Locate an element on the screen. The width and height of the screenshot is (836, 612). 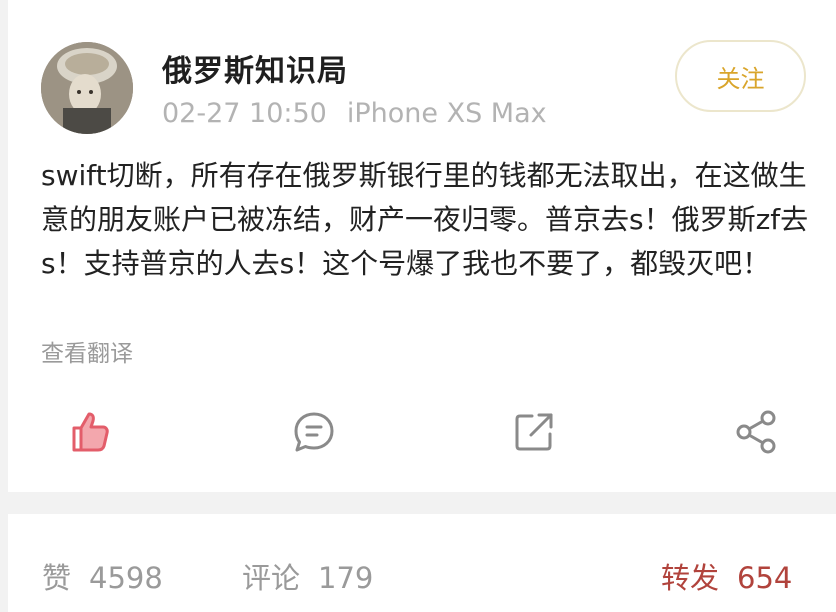
likes-stat: 赞 4598 is located at coordinates (102, 576).